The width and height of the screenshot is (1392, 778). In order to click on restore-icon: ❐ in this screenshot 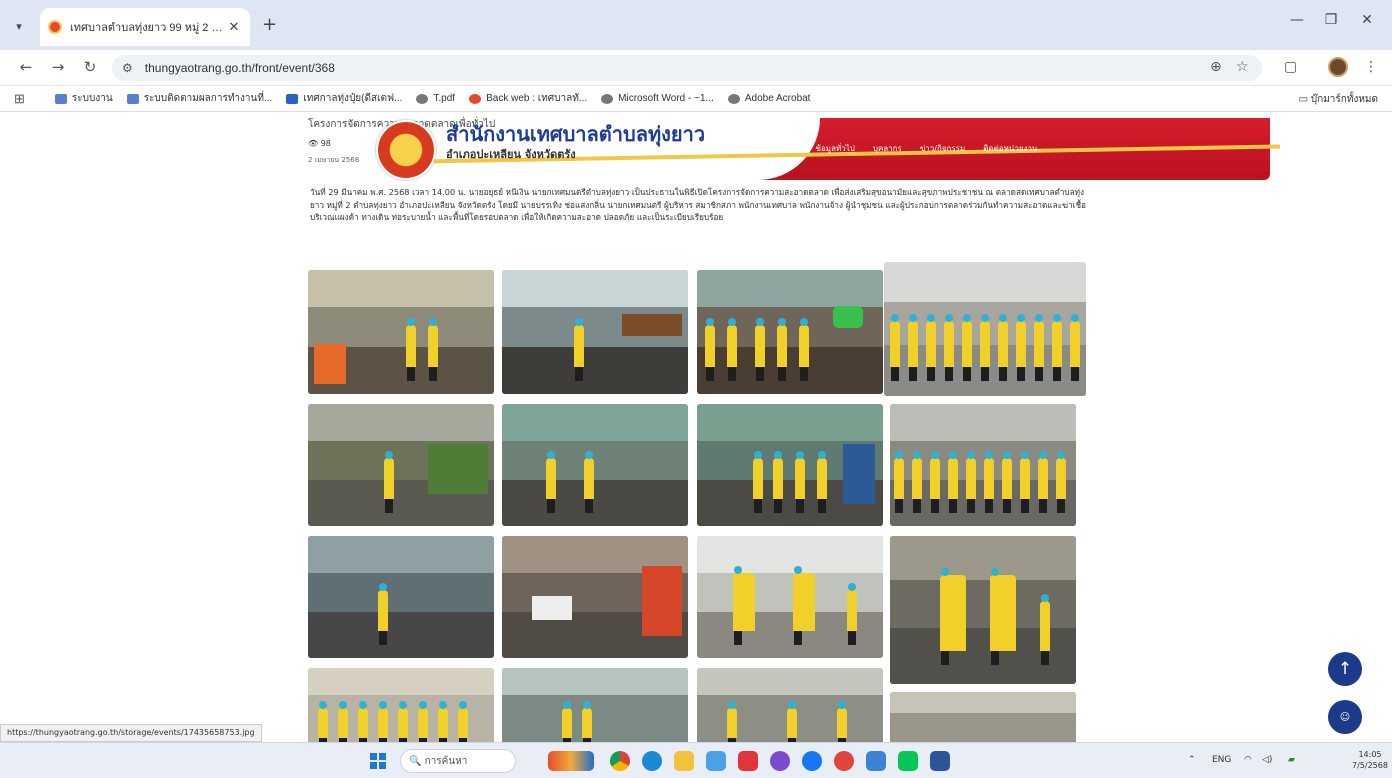, I will do `click(1331, 20)`.